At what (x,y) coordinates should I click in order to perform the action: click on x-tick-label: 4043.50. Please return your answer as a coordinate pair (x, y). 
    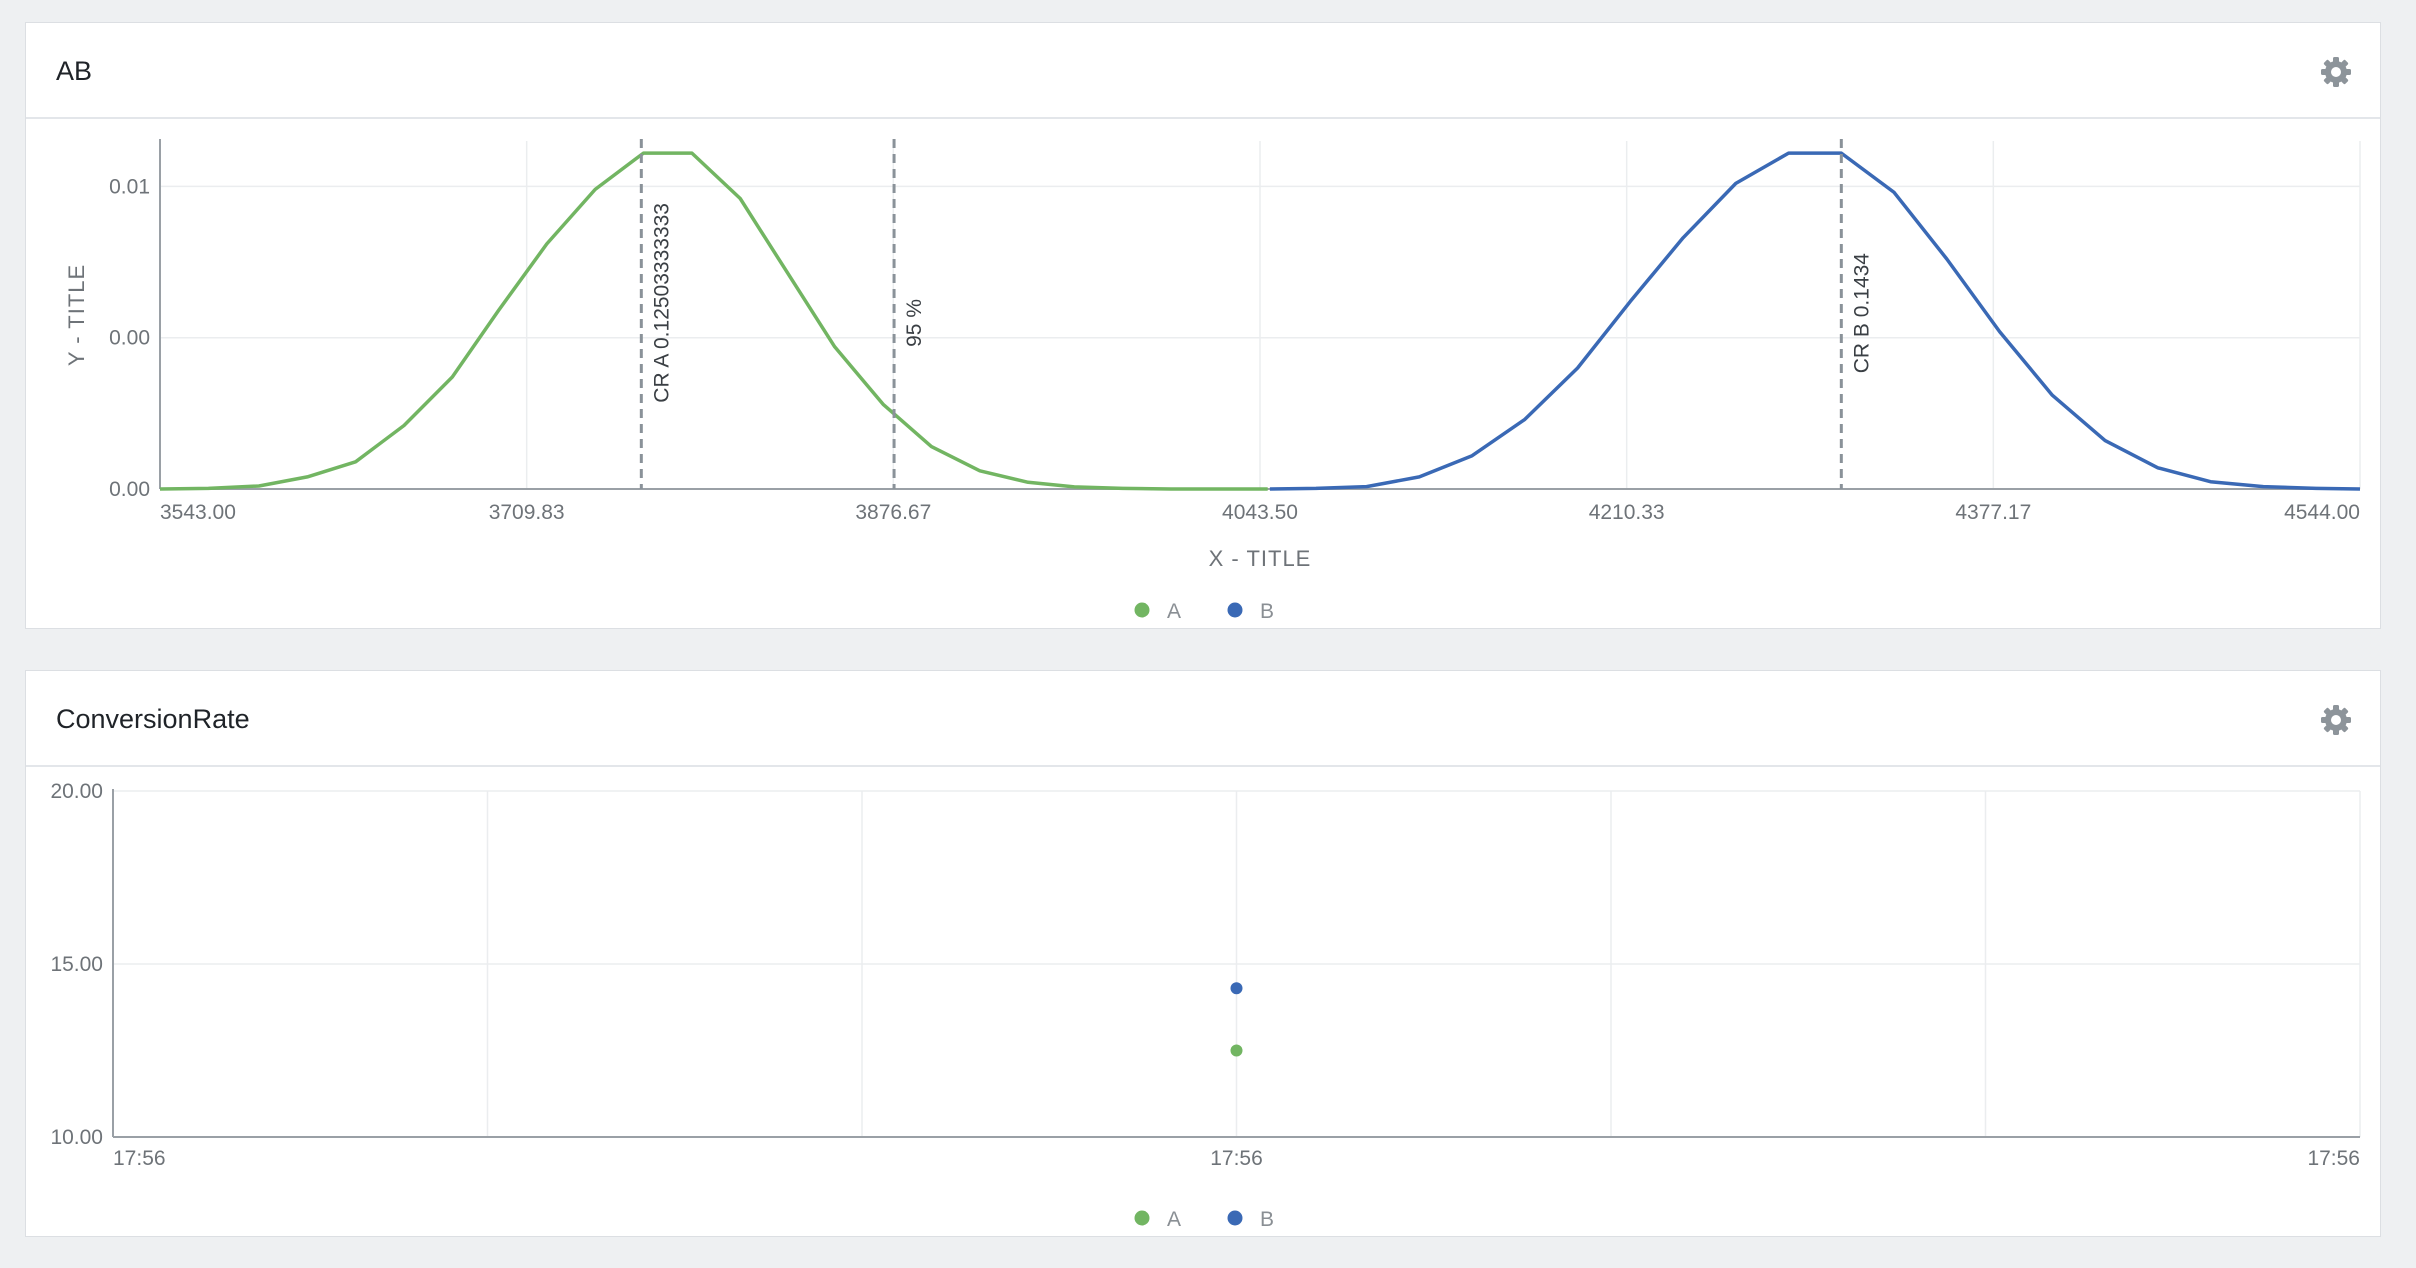
    Looking at the image, I should click on (1260, 512).